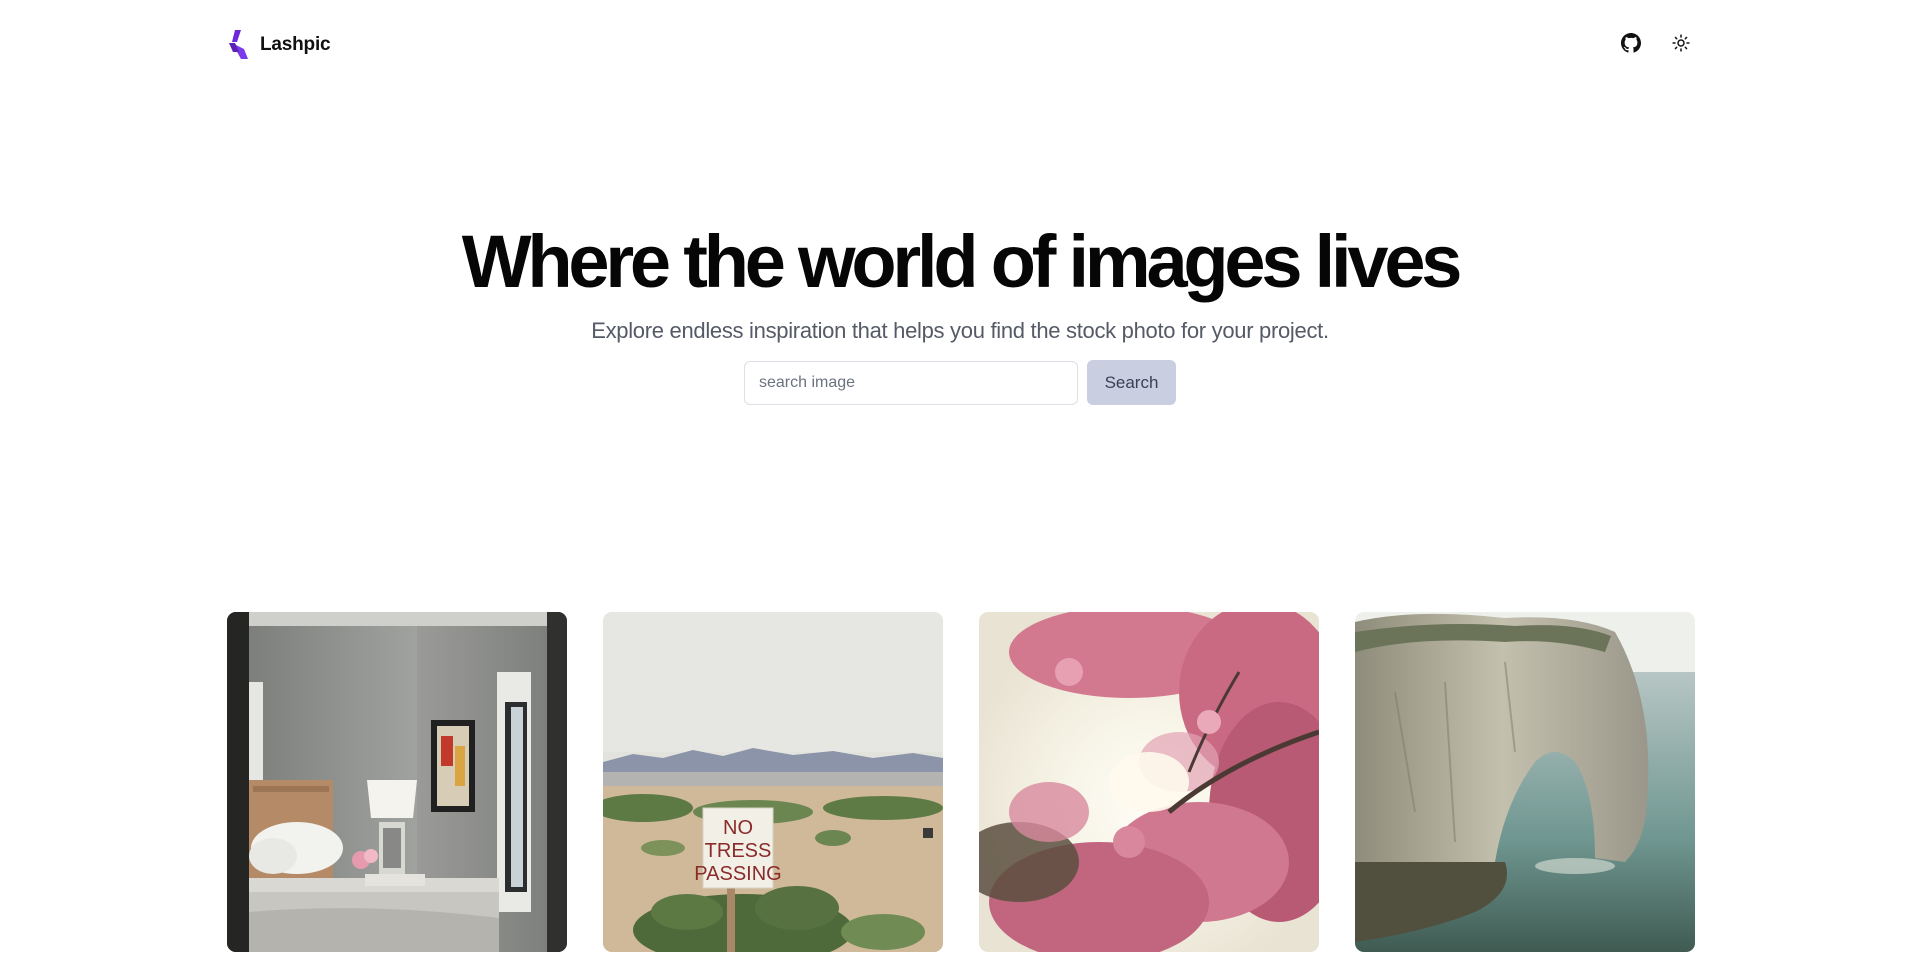  I want to click on gallery-photo-desert-sign: NO TRESS PASSING, so click(773, 782).